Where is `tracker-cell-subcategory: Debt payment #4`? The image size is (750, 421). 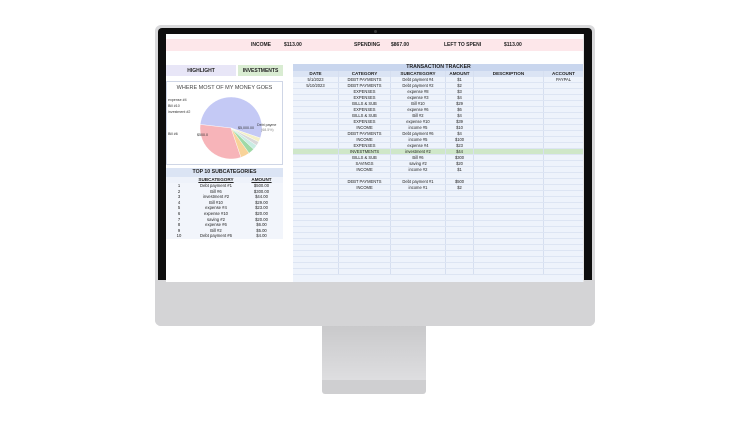 tracker-cell-subcategory: Debt payment #4 is located at coordinates (418, 79).